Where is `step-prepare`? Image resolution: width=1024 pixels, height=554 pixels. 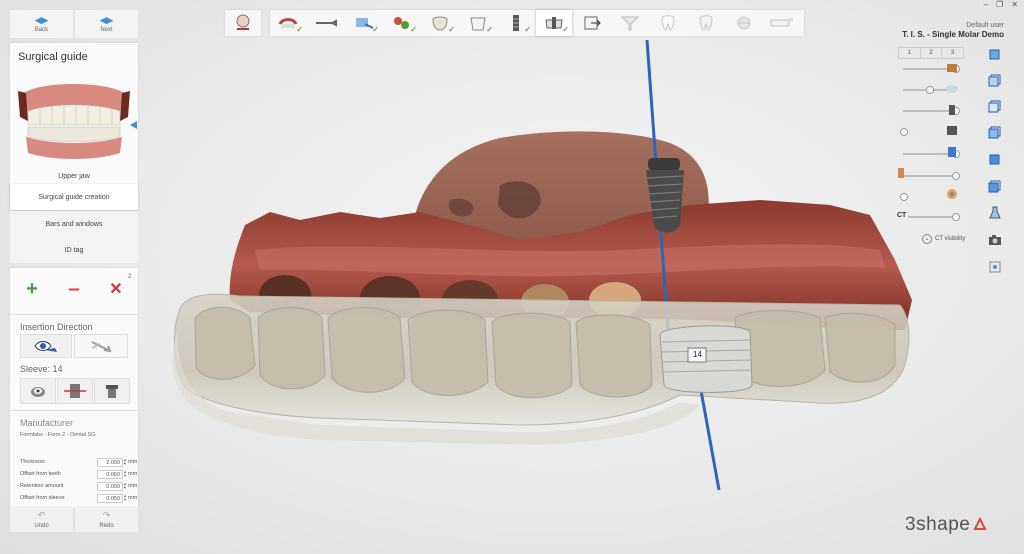
step-prepare is located at coordinates (326, 23).